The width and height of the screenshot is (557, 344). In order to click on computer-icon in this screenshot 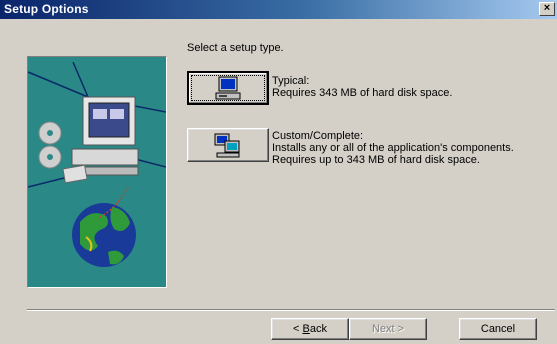, I will do `click(228, 88)`.